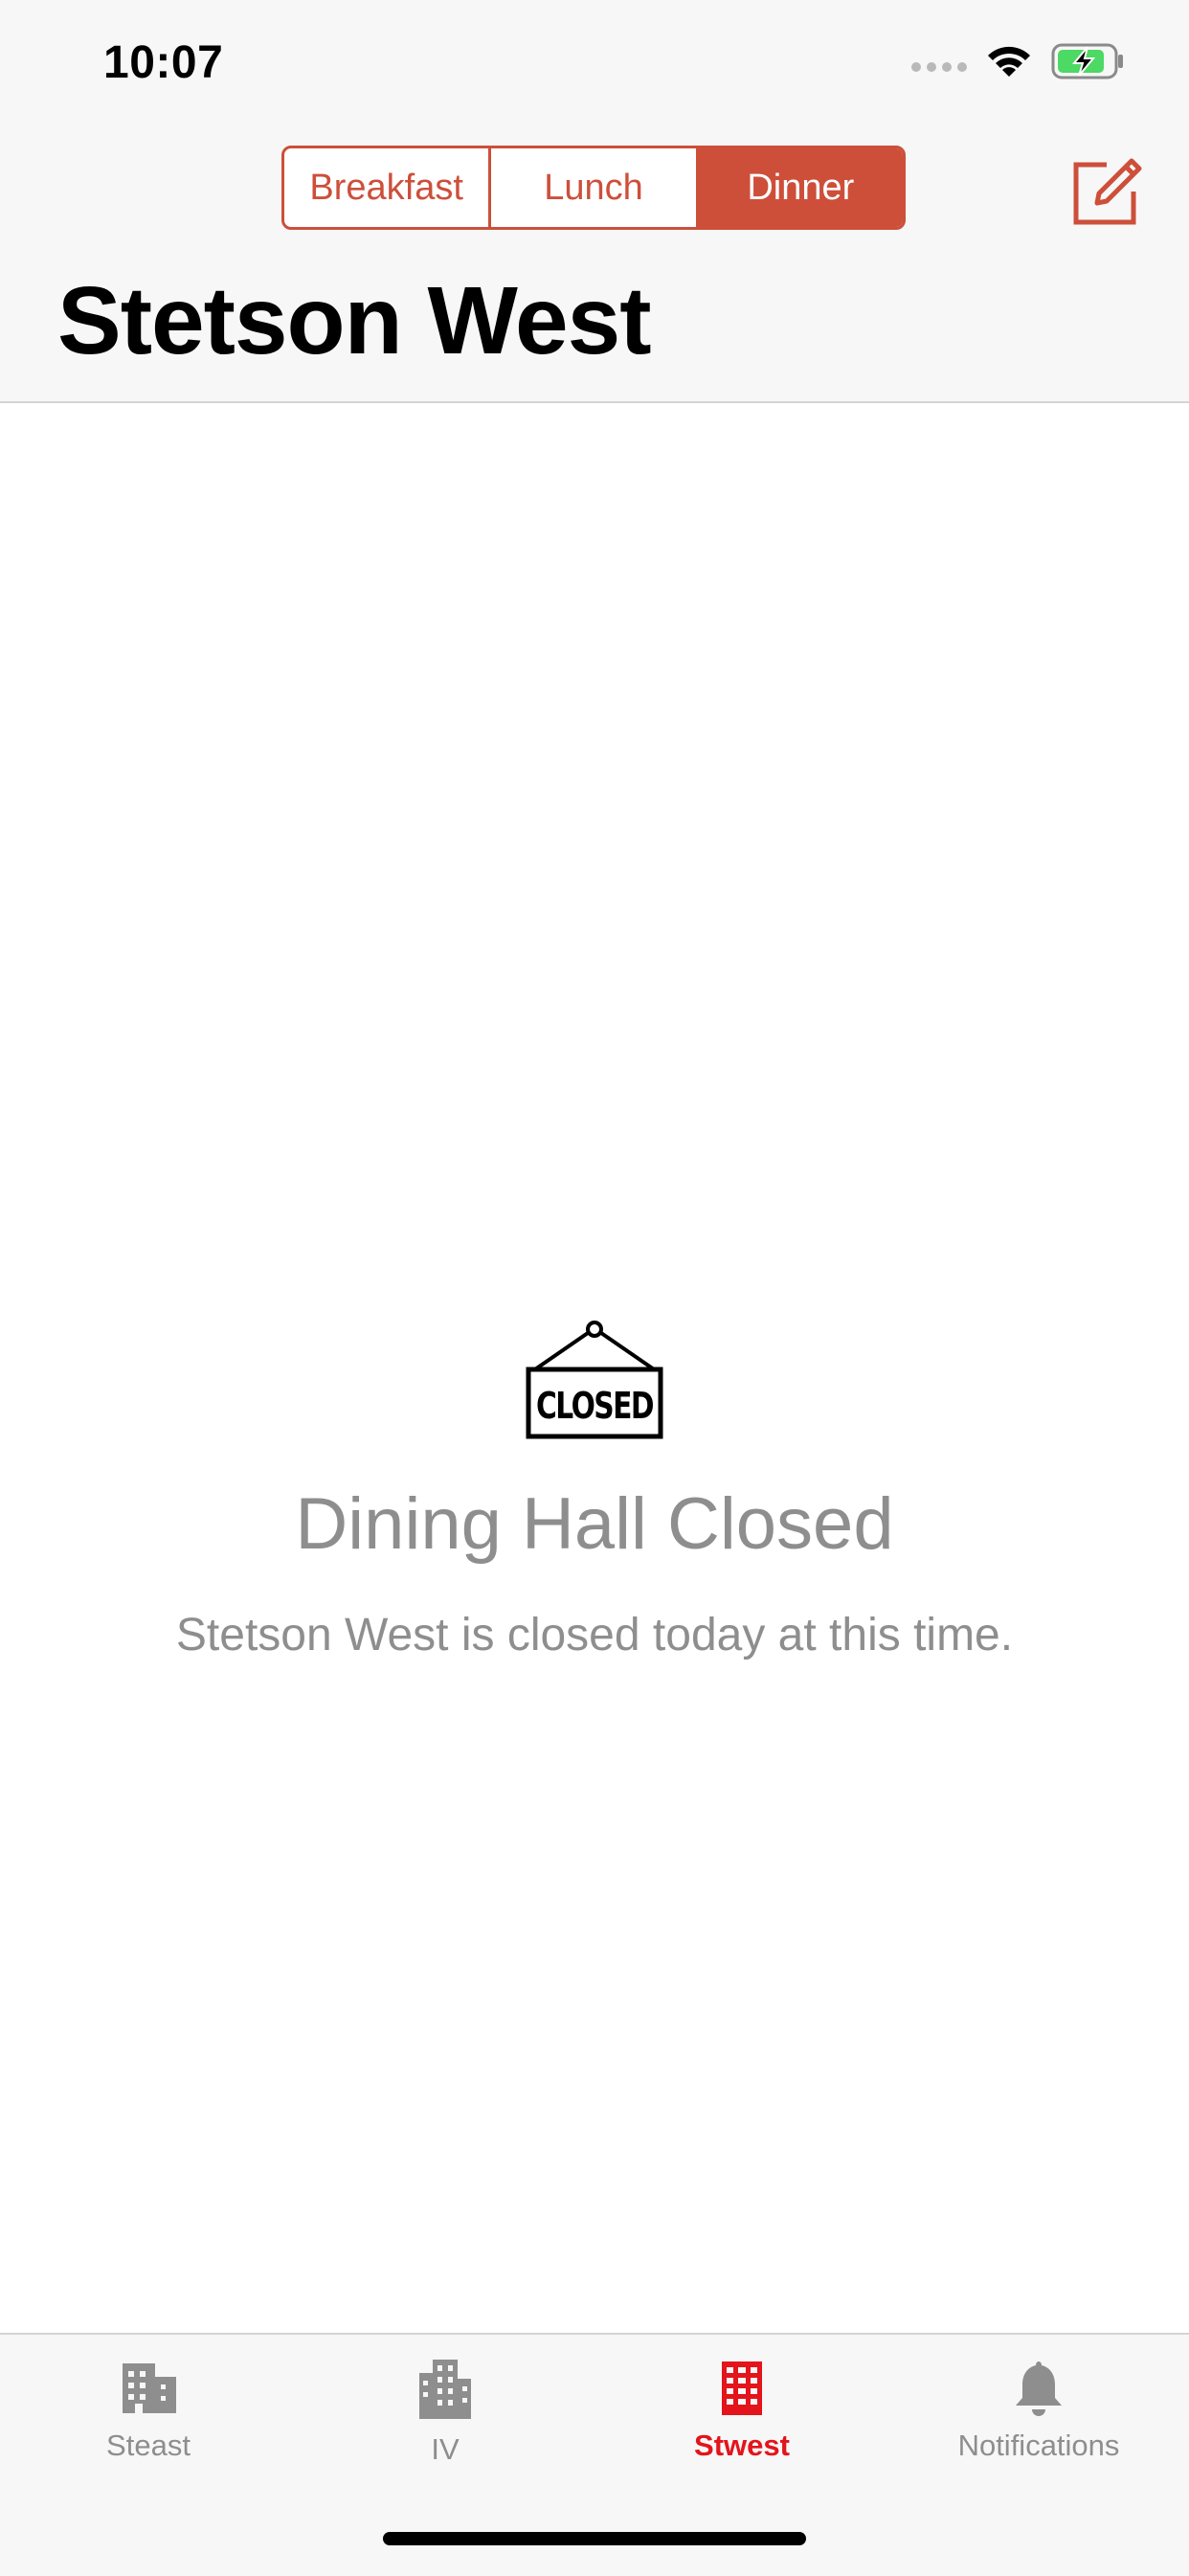 This screenshot has width=1189, height=2576. Describe the element at coordinates (163, 62) in the screenshot. I see `status-time: 10:07` at that location.